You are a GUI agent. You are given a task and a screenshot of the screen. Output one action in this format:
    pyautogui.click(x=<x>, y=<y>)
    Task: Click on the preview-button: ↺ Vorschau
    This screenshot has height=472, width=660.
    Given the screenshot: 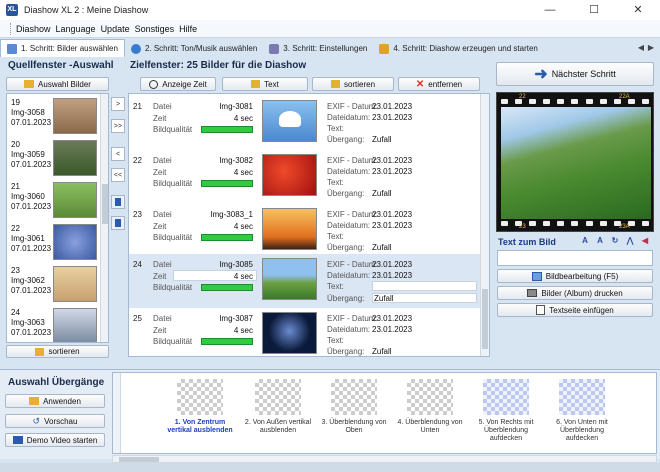 What is the action you would take?
    pyautogui.click(x=55, y=421)
    